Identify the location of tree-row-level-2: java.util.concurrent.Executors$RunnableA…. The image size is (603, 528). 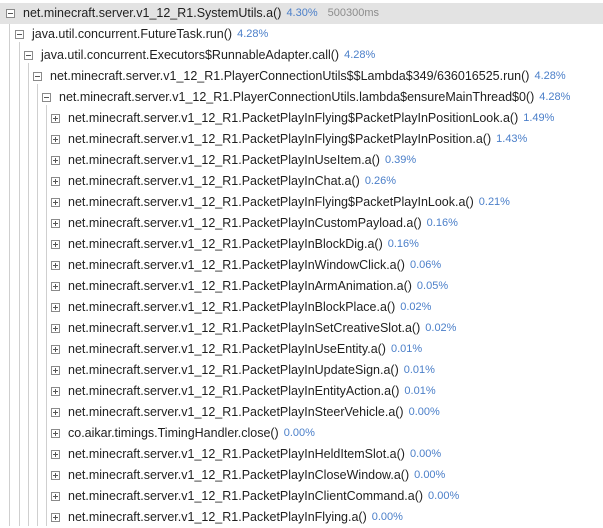
(199, 55).